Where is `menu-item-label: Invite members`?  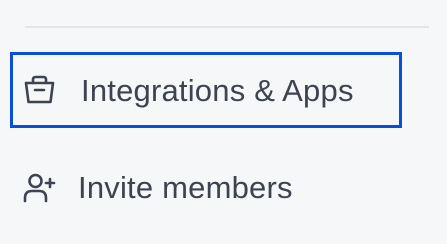 menu-item-label: Invite members is located at coordinates (185, 187).